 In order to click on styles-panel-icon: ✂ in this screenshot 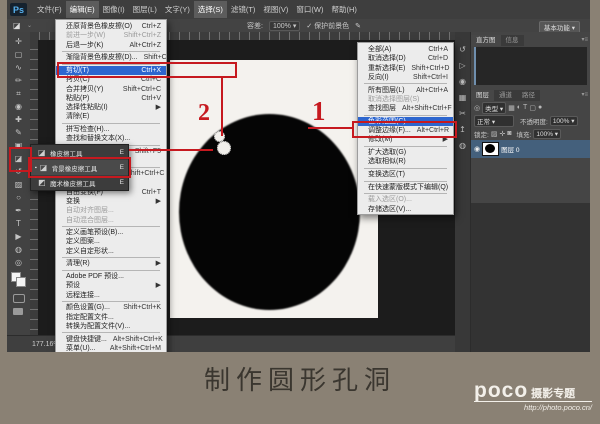, I will do `click(462, 114)`.